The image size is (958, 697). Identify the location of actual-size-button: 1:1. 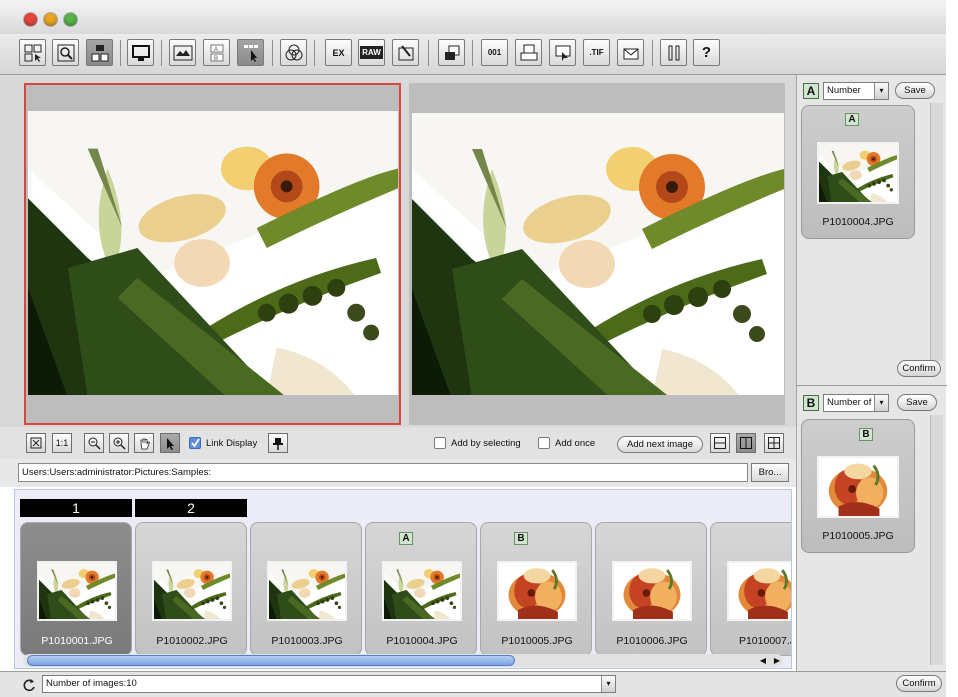
(62, 443).